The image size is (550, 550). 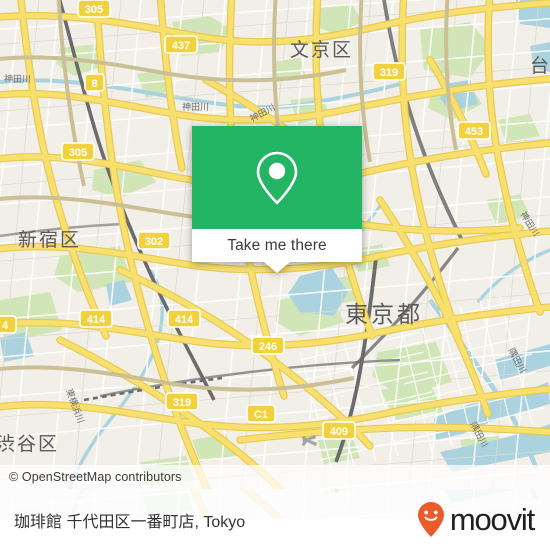 I want to click on moovit-brand: moovit, so click(x=483, y=520).